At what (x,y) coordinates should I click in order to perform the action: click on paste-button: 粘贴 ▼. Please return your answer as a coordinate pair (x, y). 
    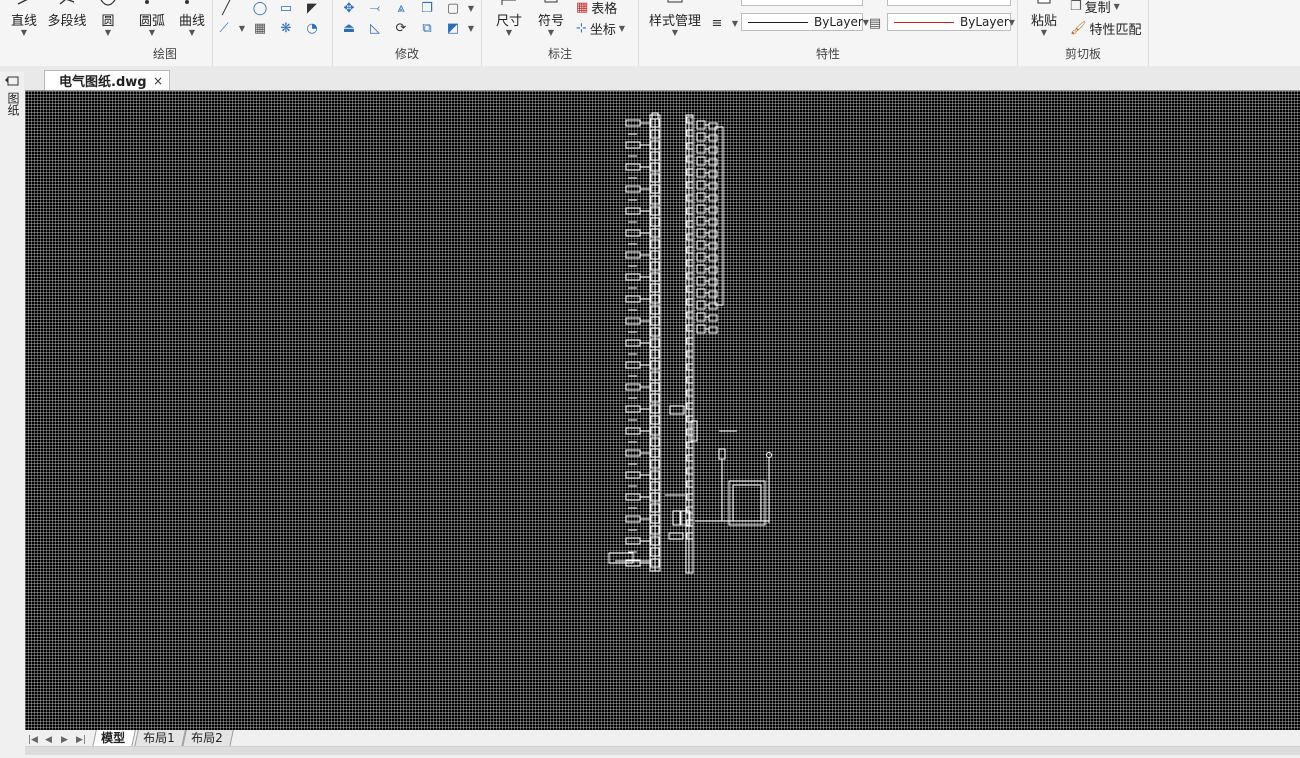
    Looking at the image, I should click on (1044, 18).